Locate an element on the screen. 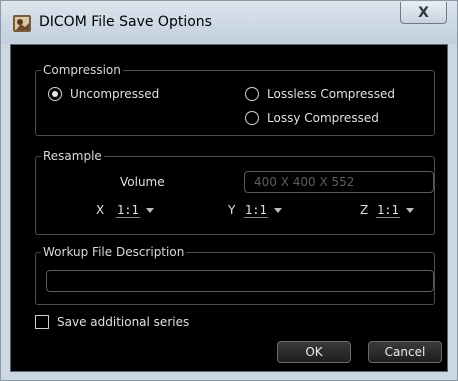 The width and height of the screenshot is (458, 381). lossy-compressed-radio is located at coordinates (252, 118).